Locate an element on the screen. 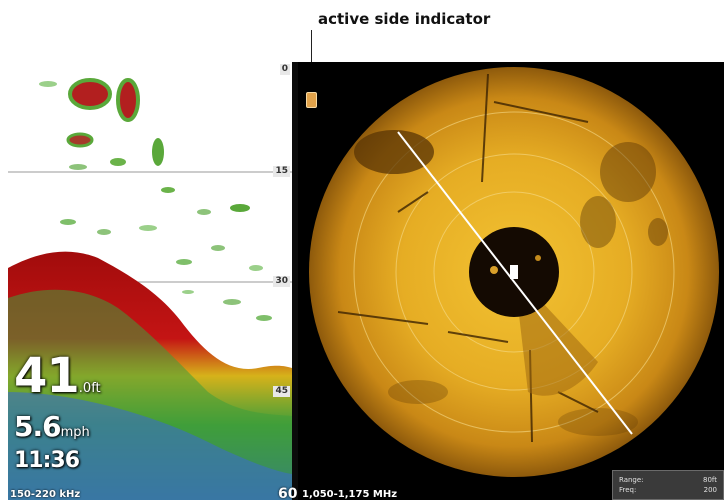  depth-value: 41 is located at coordinates (47, 376).